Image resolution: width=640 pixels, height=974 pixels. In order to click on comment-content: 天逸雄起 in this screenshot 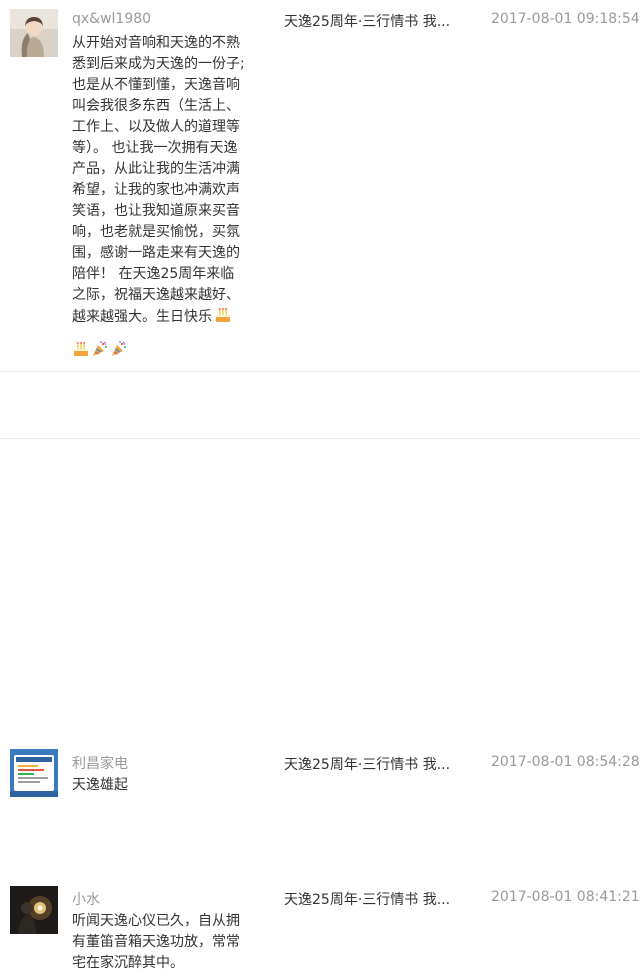, I will do `click(100, 785)`.